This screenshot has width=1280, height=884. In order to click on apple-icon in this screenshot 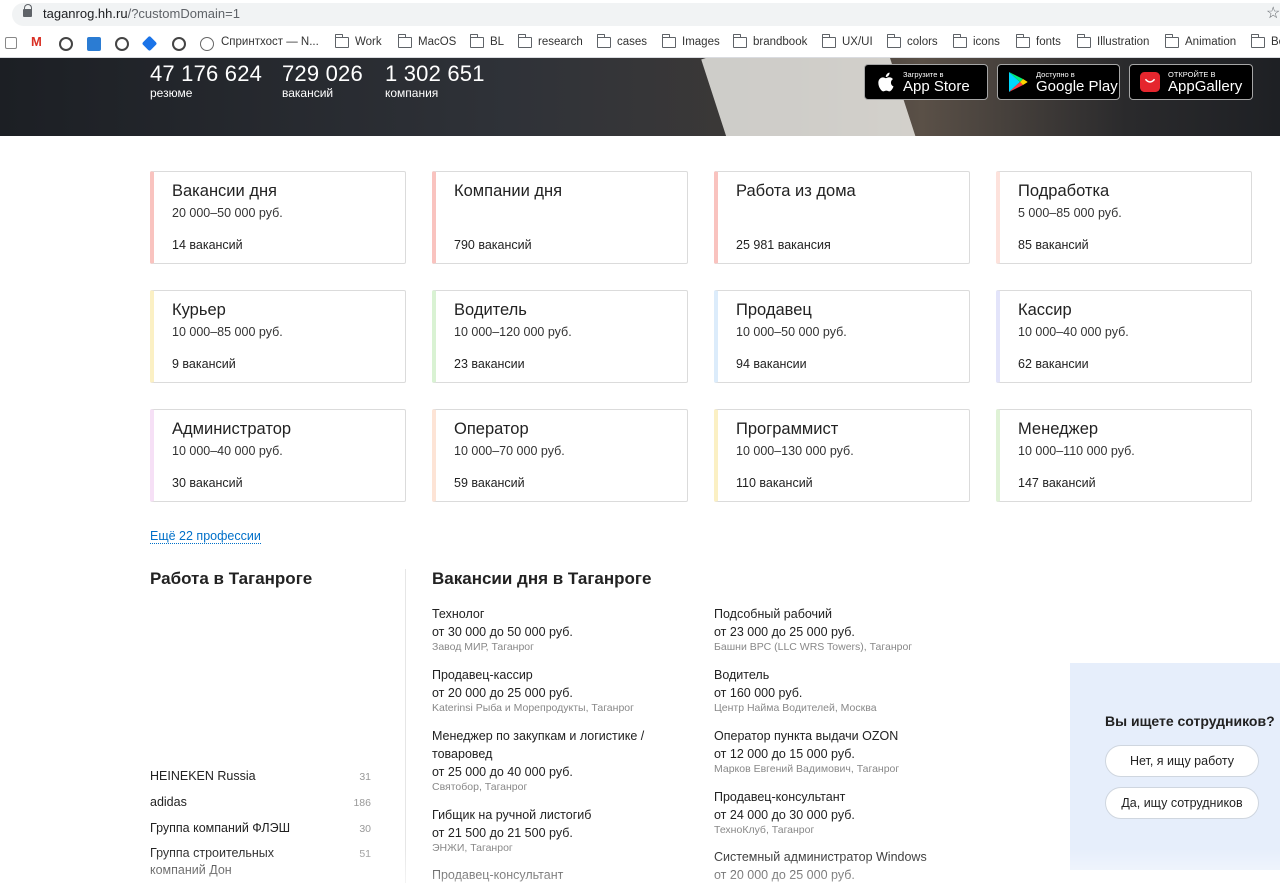, I will do `click(886, 82)`.